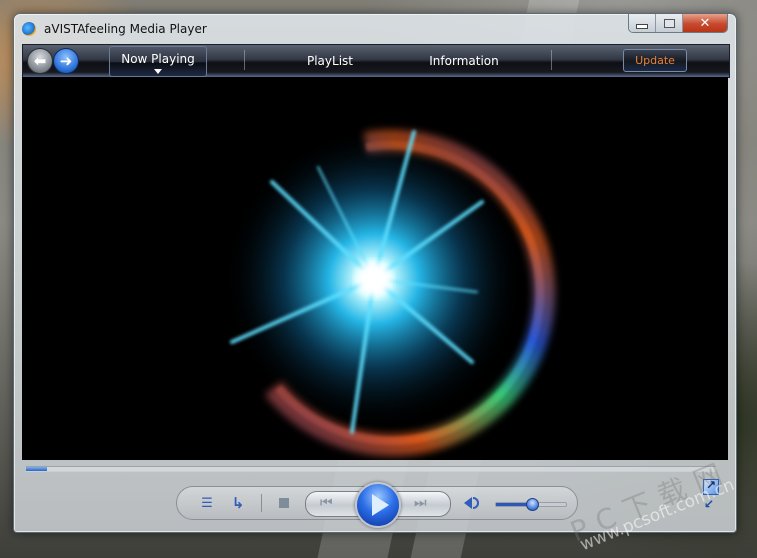 This screenshot has width=757, height=558. I want to click on close-button: ✕, so click(705, 23).